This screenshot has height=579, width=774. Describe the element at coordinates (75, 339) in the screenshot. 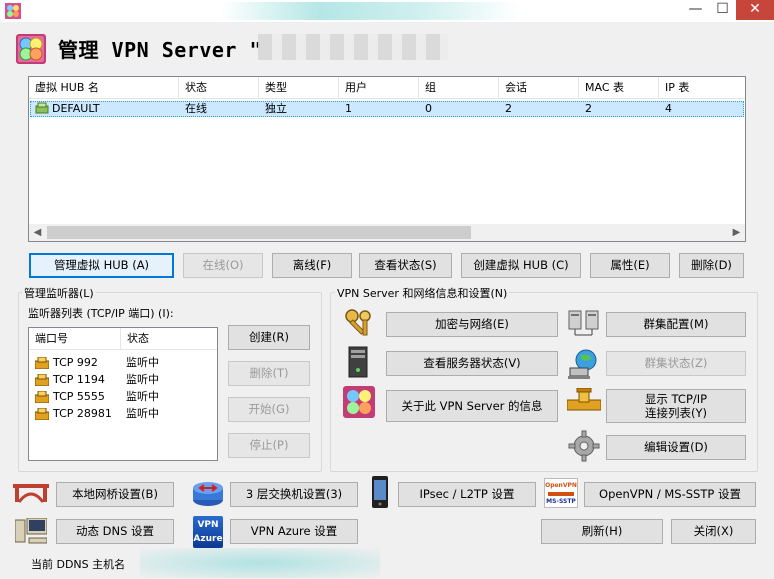

I see `column-port: 端口号` at that location.